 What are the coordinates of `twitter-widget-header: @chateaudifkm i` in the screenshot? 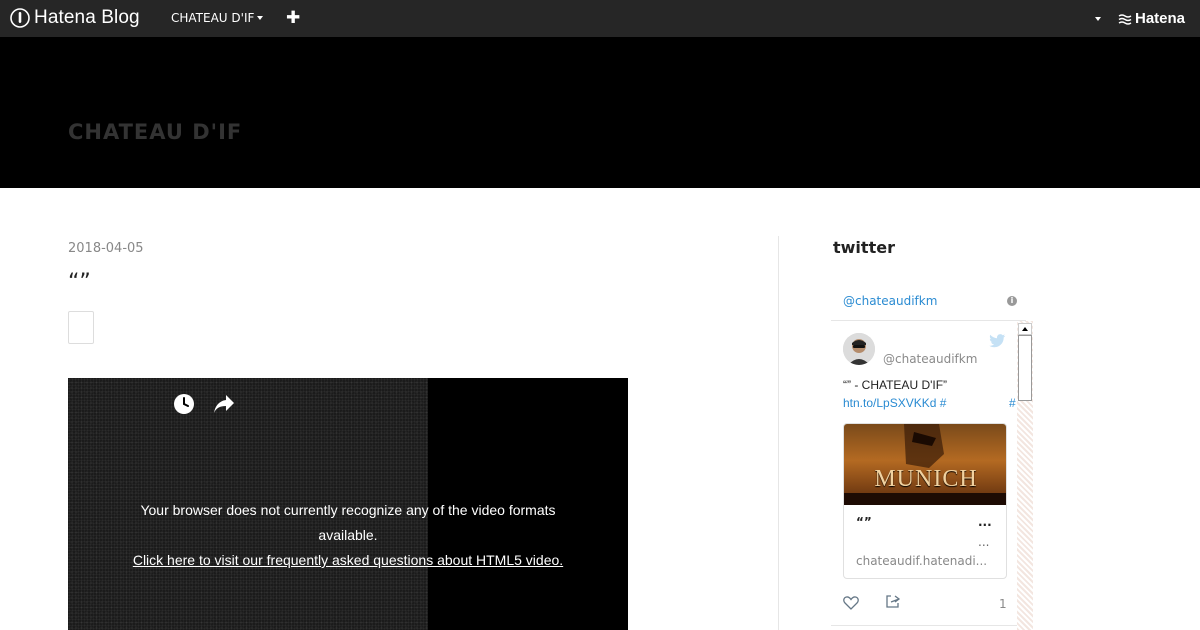 It's located at (928, 304).